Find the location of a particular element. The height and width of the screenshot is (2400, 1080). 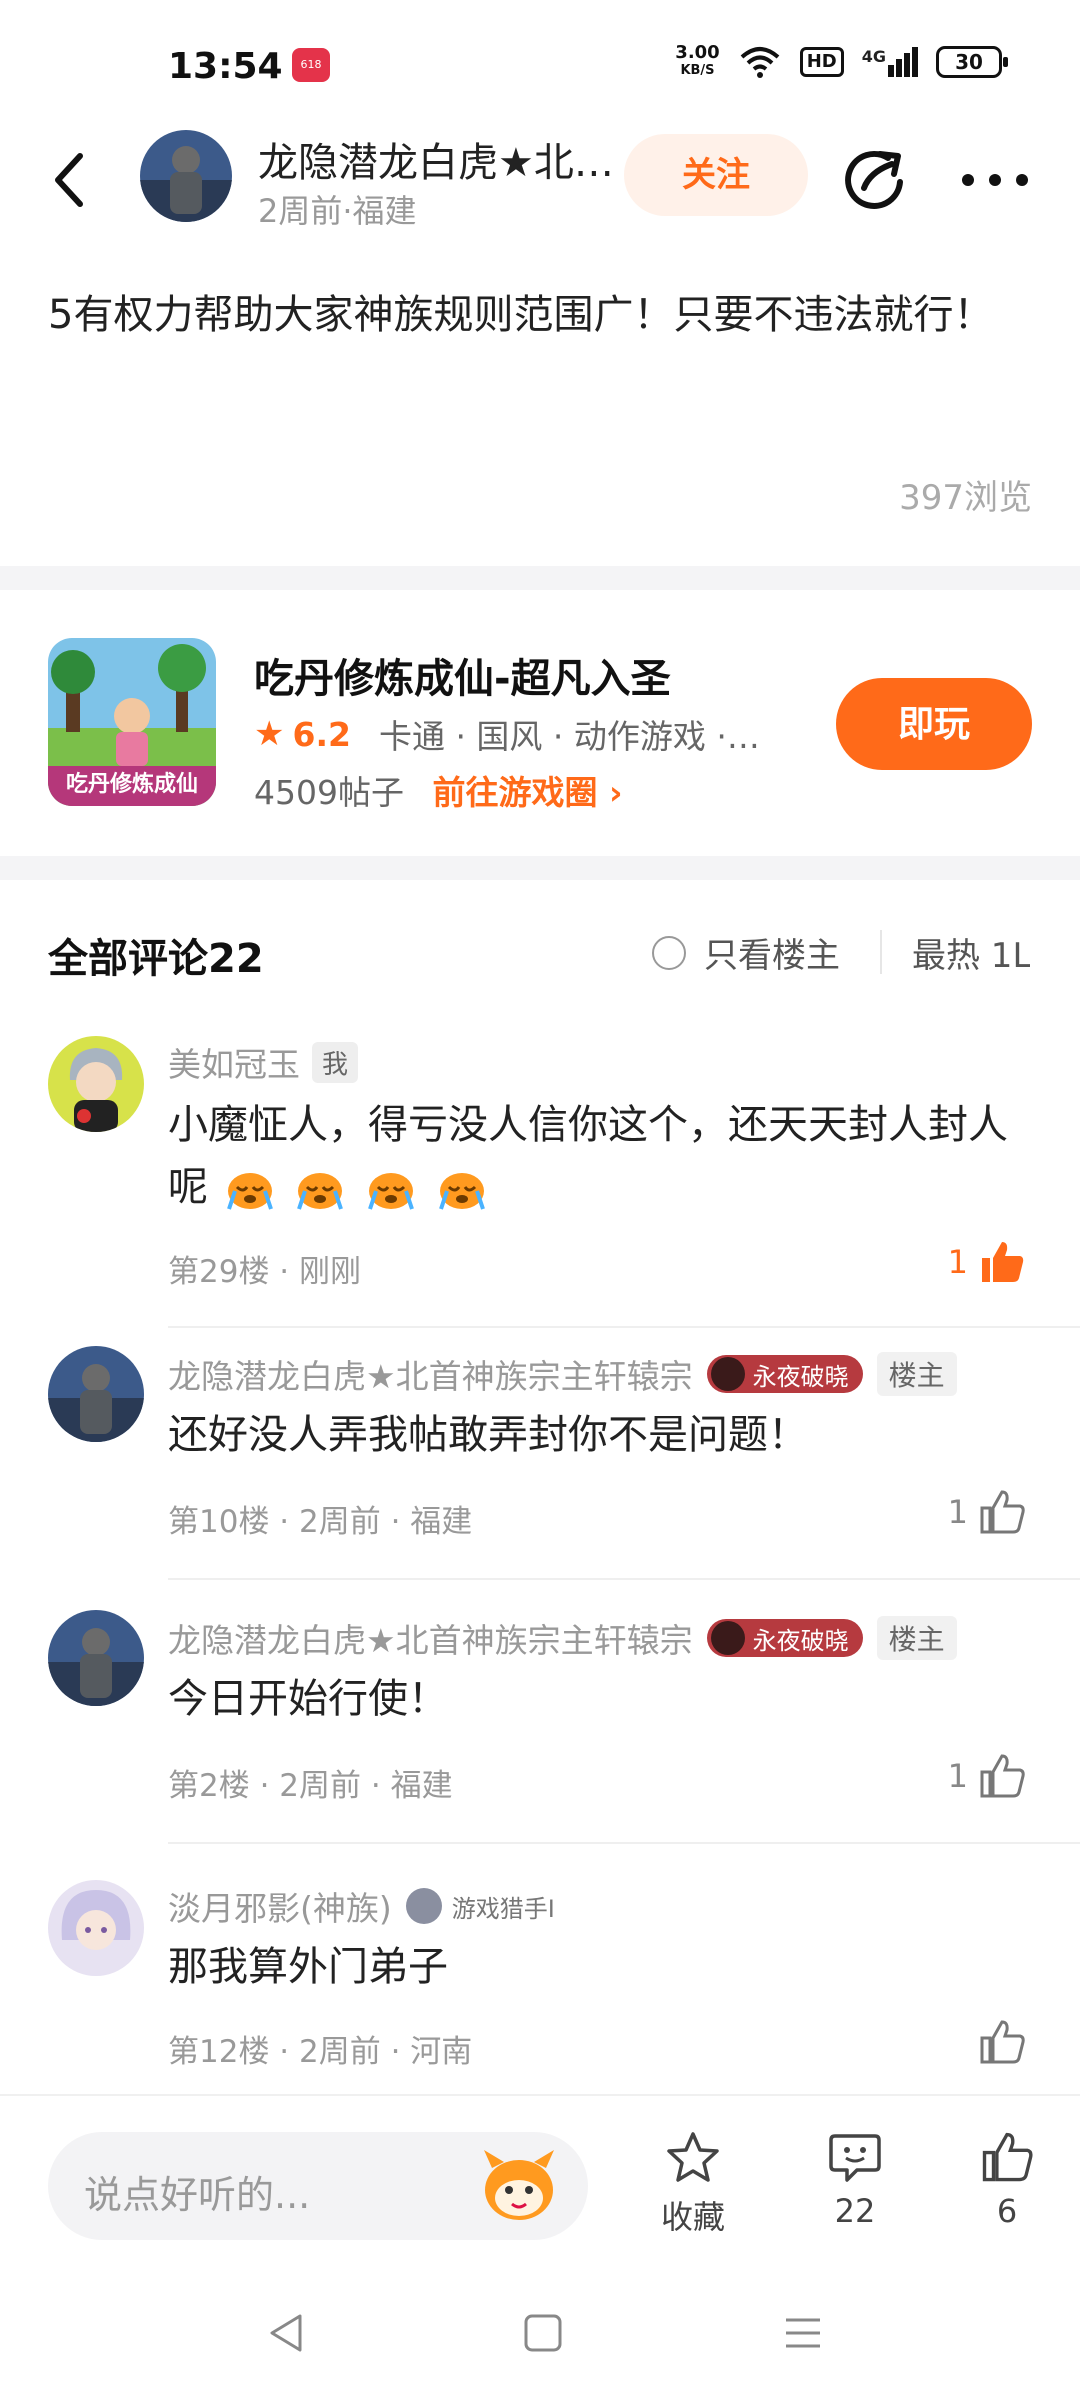

commenter-name: 淡月邪影(神族) is located at coordinates (280, 1906).